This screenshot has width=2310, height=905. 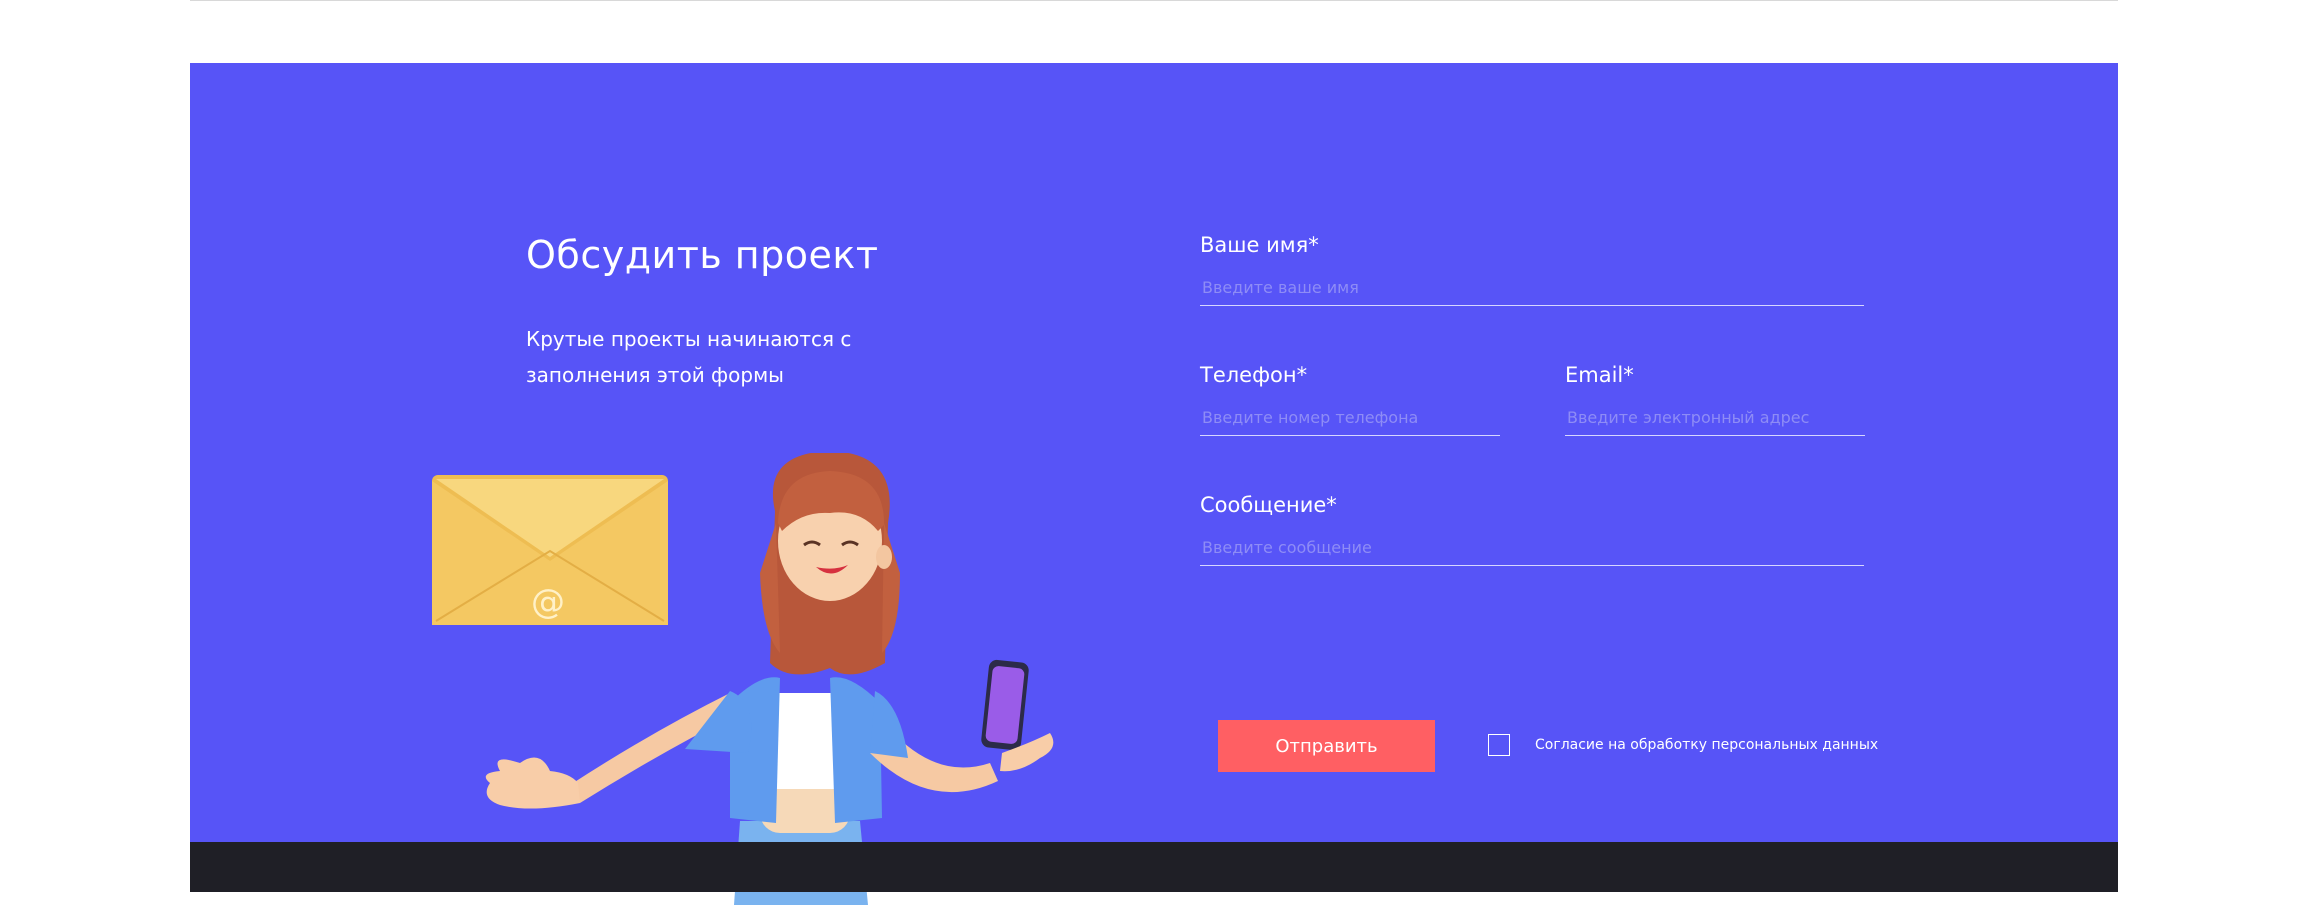 What do you see at coordinates (548, 602) in the screenshot?
I see `at-symbol: @` at bounding box center [548, 602].